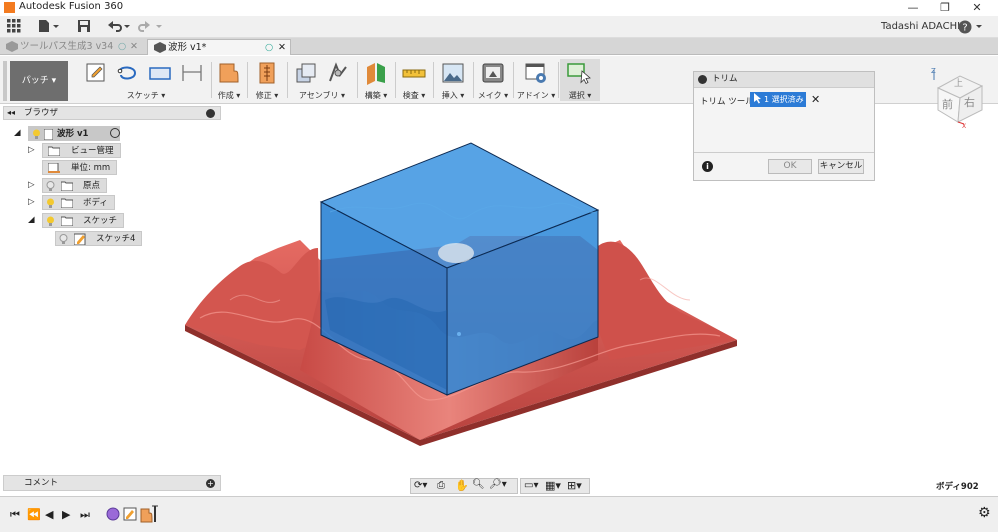 The width and height of the screenshot is (998, 532). I want to click on modify-icon, so click(267, 73).